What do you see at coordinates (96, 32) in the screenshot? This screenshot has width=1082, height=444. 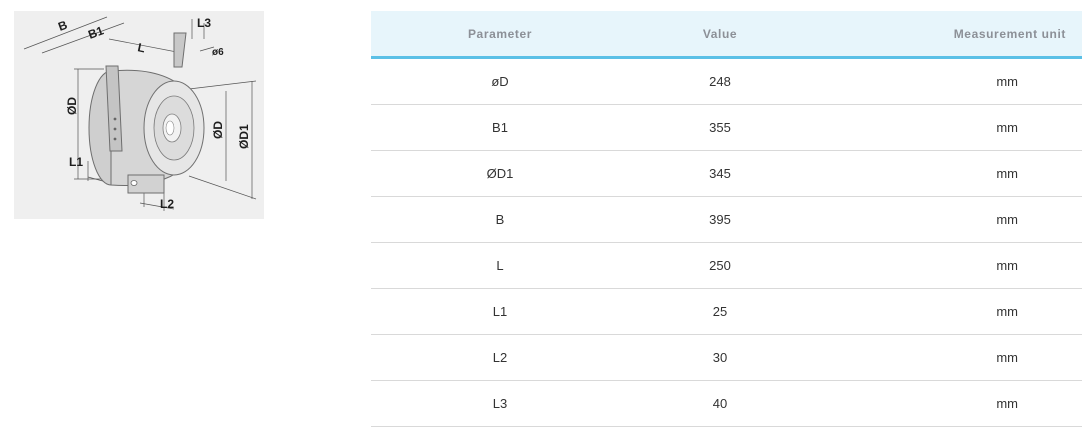 I see `label-b1: B1` at bounding box center [96, 32].